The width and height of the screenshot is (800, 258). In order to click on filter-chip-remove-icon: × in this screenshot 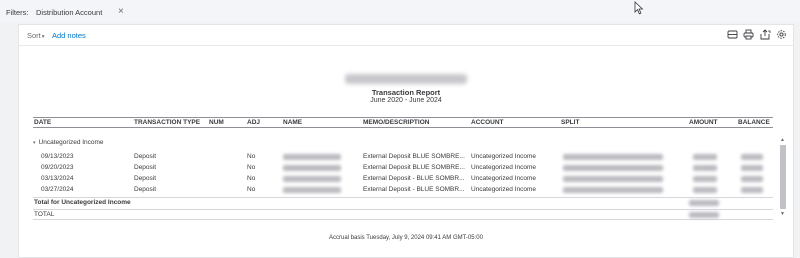, I will do `click(121, 11)`.